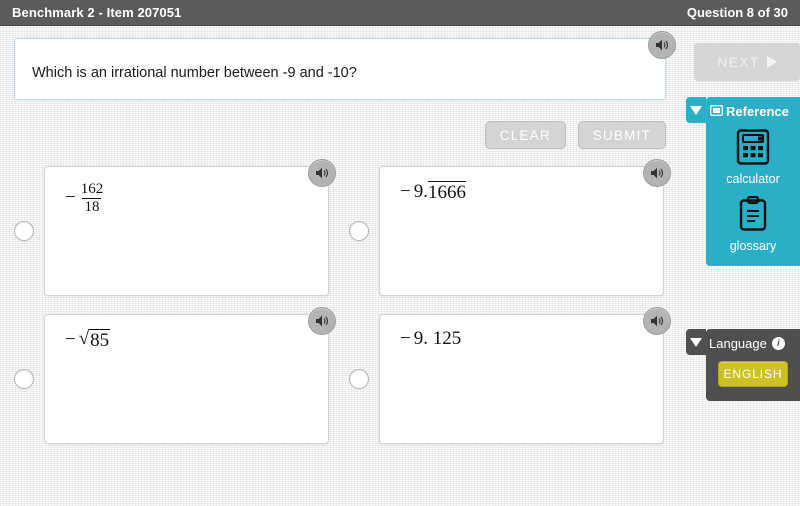 The height and width of the screenshot is (506, 800). Describe the element at coordinates (97, 12) in the screenshot. I see `page-title: Benchmark 2 - Item 207051` at that location.